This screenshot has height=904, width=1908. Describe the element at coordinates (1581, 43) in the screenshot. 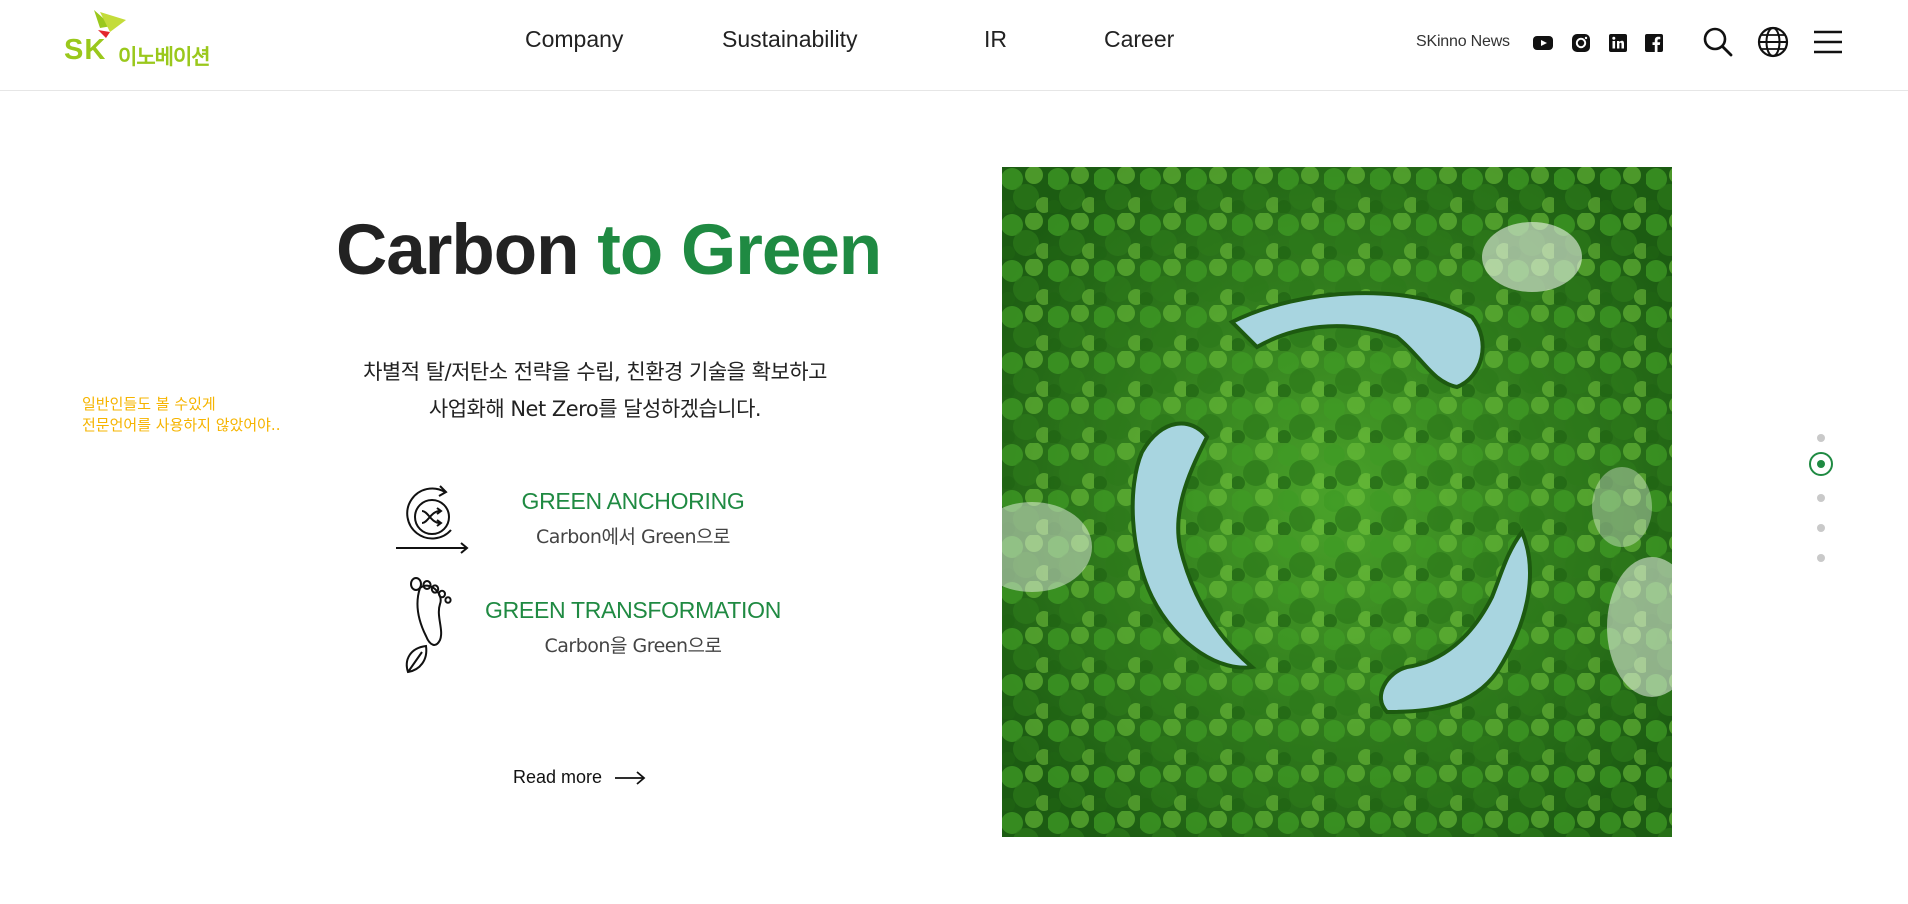

I see `instagram-icon` at that location.